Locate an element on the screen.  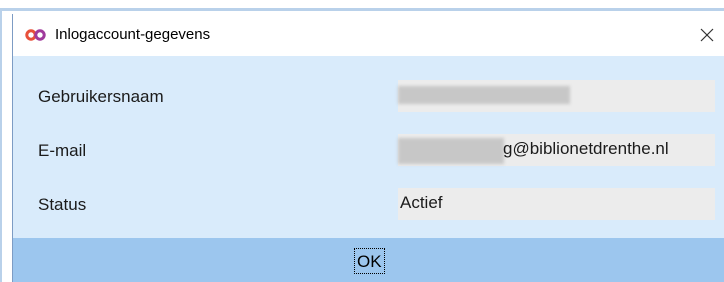
username-field is located at coordinates (556, 96).